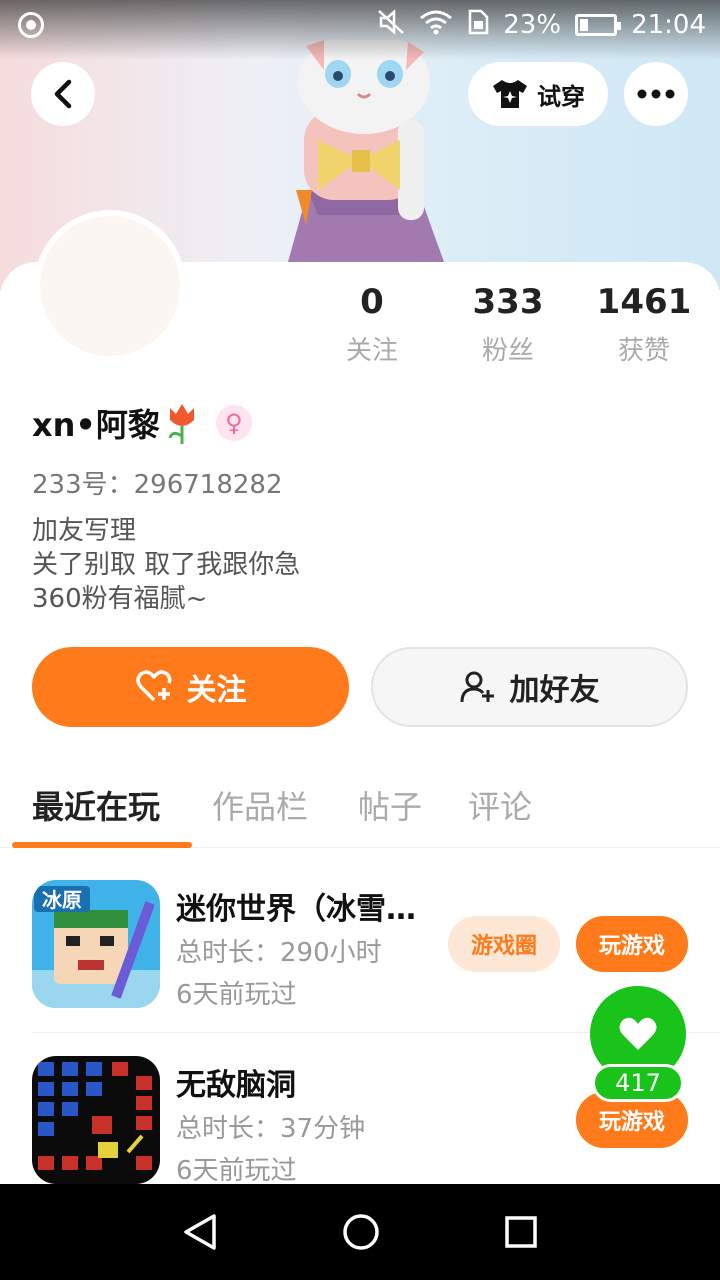  Describe the element at coordinates (371, 351) in the screenshot. I see `stat-label: 关注` at that location.